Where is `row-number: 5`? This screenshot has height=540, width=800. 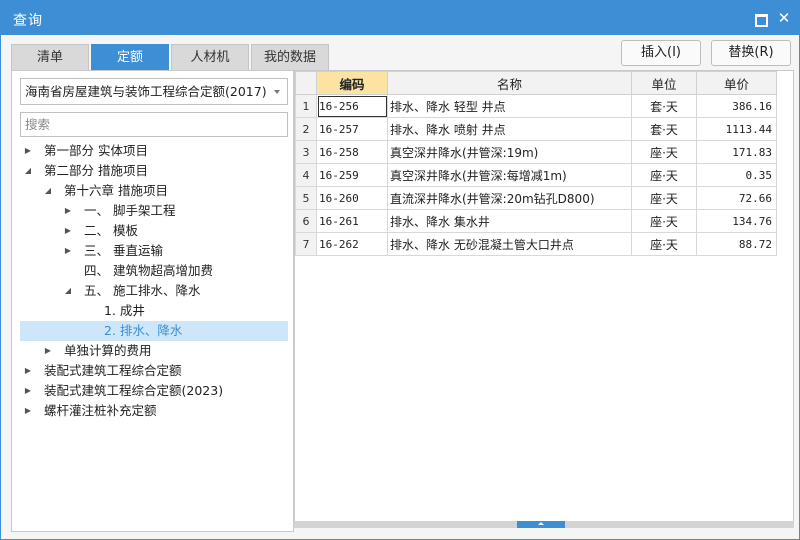 row-number: 5 is located at coordinates (306, 198).